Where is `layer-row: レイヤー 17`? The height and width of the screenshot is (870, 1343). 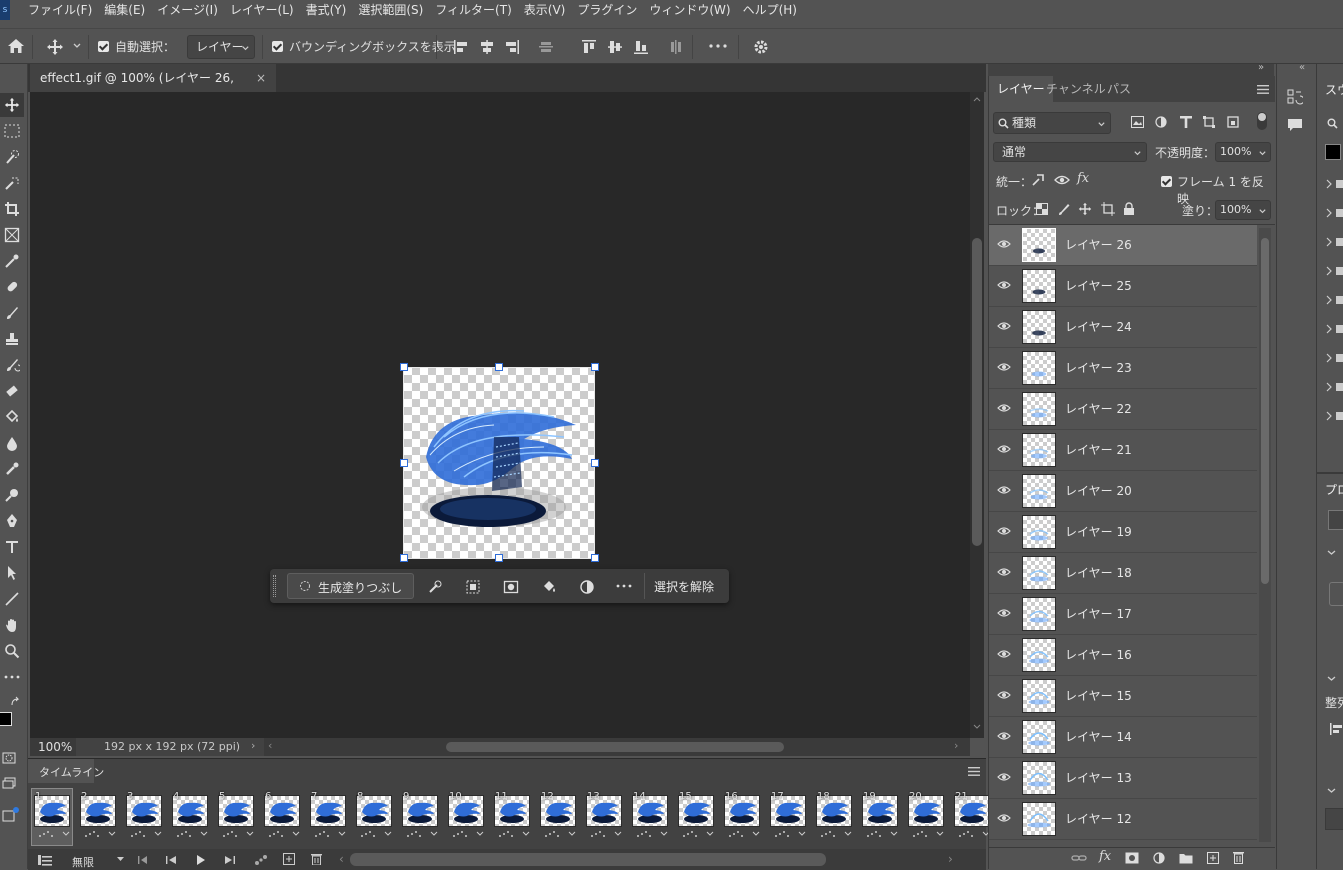 layer-row: レイヤー 17 is located at coordinates (1123, 614).